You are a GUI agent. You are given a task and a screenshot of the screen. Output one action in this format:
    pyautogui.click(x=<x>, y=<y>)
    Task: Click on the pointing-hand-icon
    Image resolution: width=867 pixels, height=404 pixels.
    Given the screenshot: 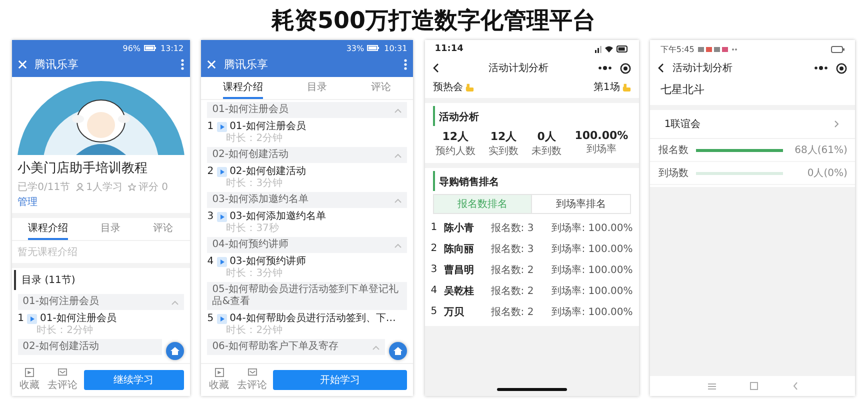 What is the action you would take?
    pyautogui.click(x=626, y=87)
    